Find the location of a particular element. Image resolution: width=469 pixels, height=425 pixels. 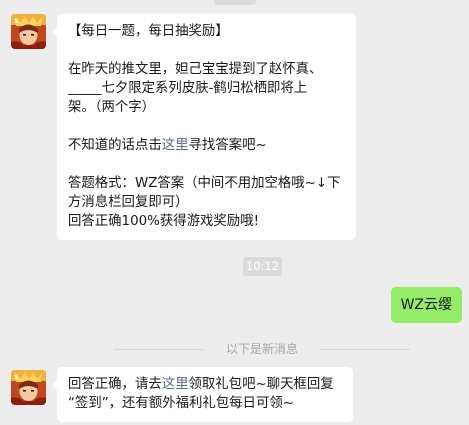

answer-line-1: 回答正确，请去这里领取礼包吧~聊天框回复 is located at coordinates (205, 384).